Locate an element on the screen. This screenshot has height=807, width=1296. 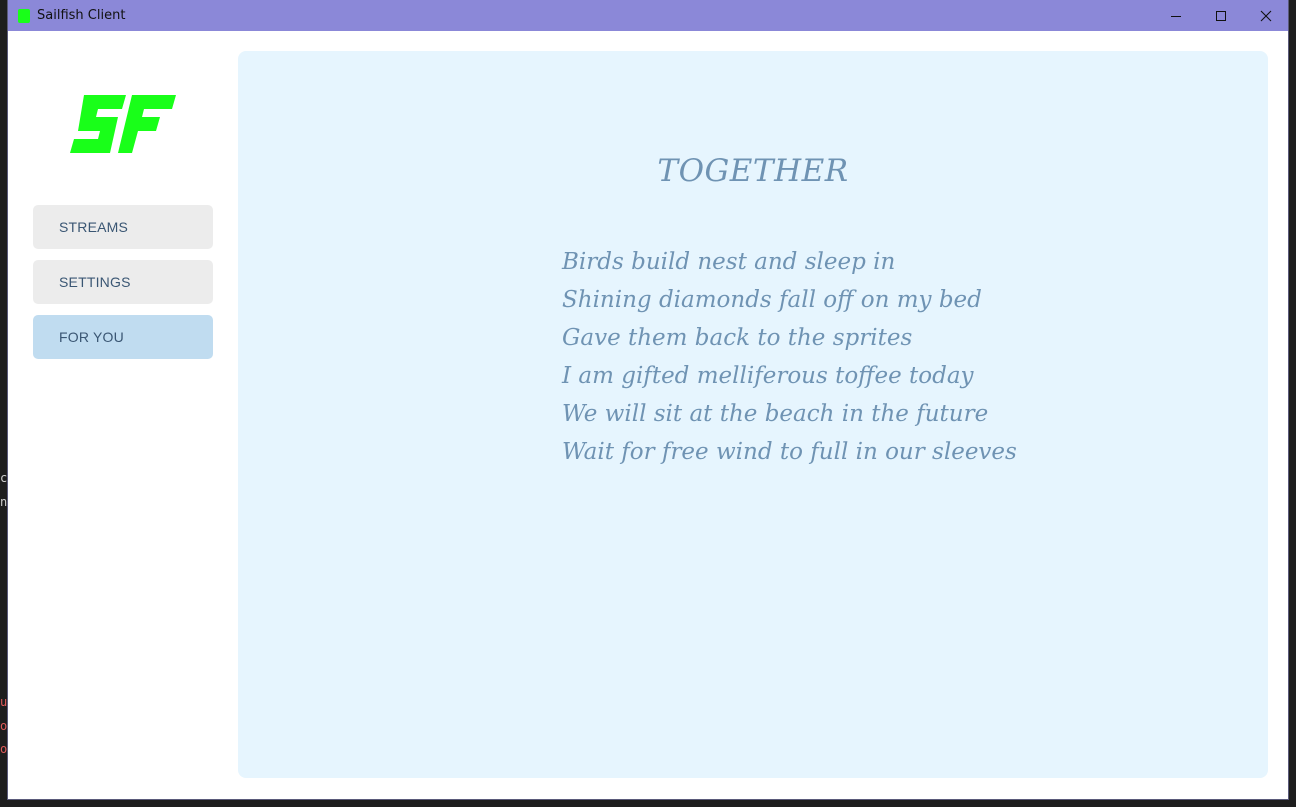
maximize-icon is located at coordinates (1220, 15).